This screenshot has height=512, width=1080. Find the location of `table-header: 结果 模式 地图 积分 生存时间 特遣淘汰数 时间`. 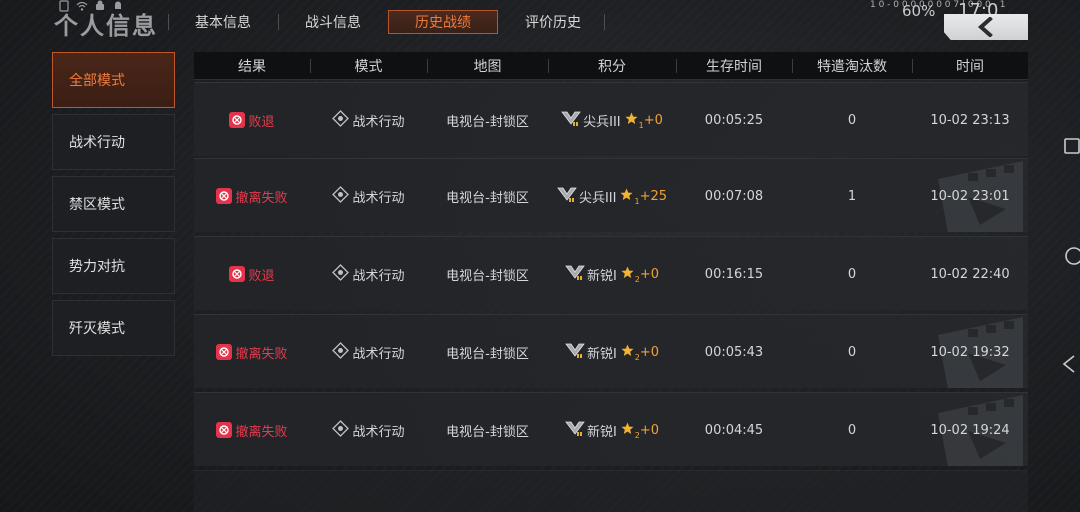

table-header: 结果 模式 地图 积分 生存时间 特遣淘汰数 时间 is located at coordinates (611, 66).